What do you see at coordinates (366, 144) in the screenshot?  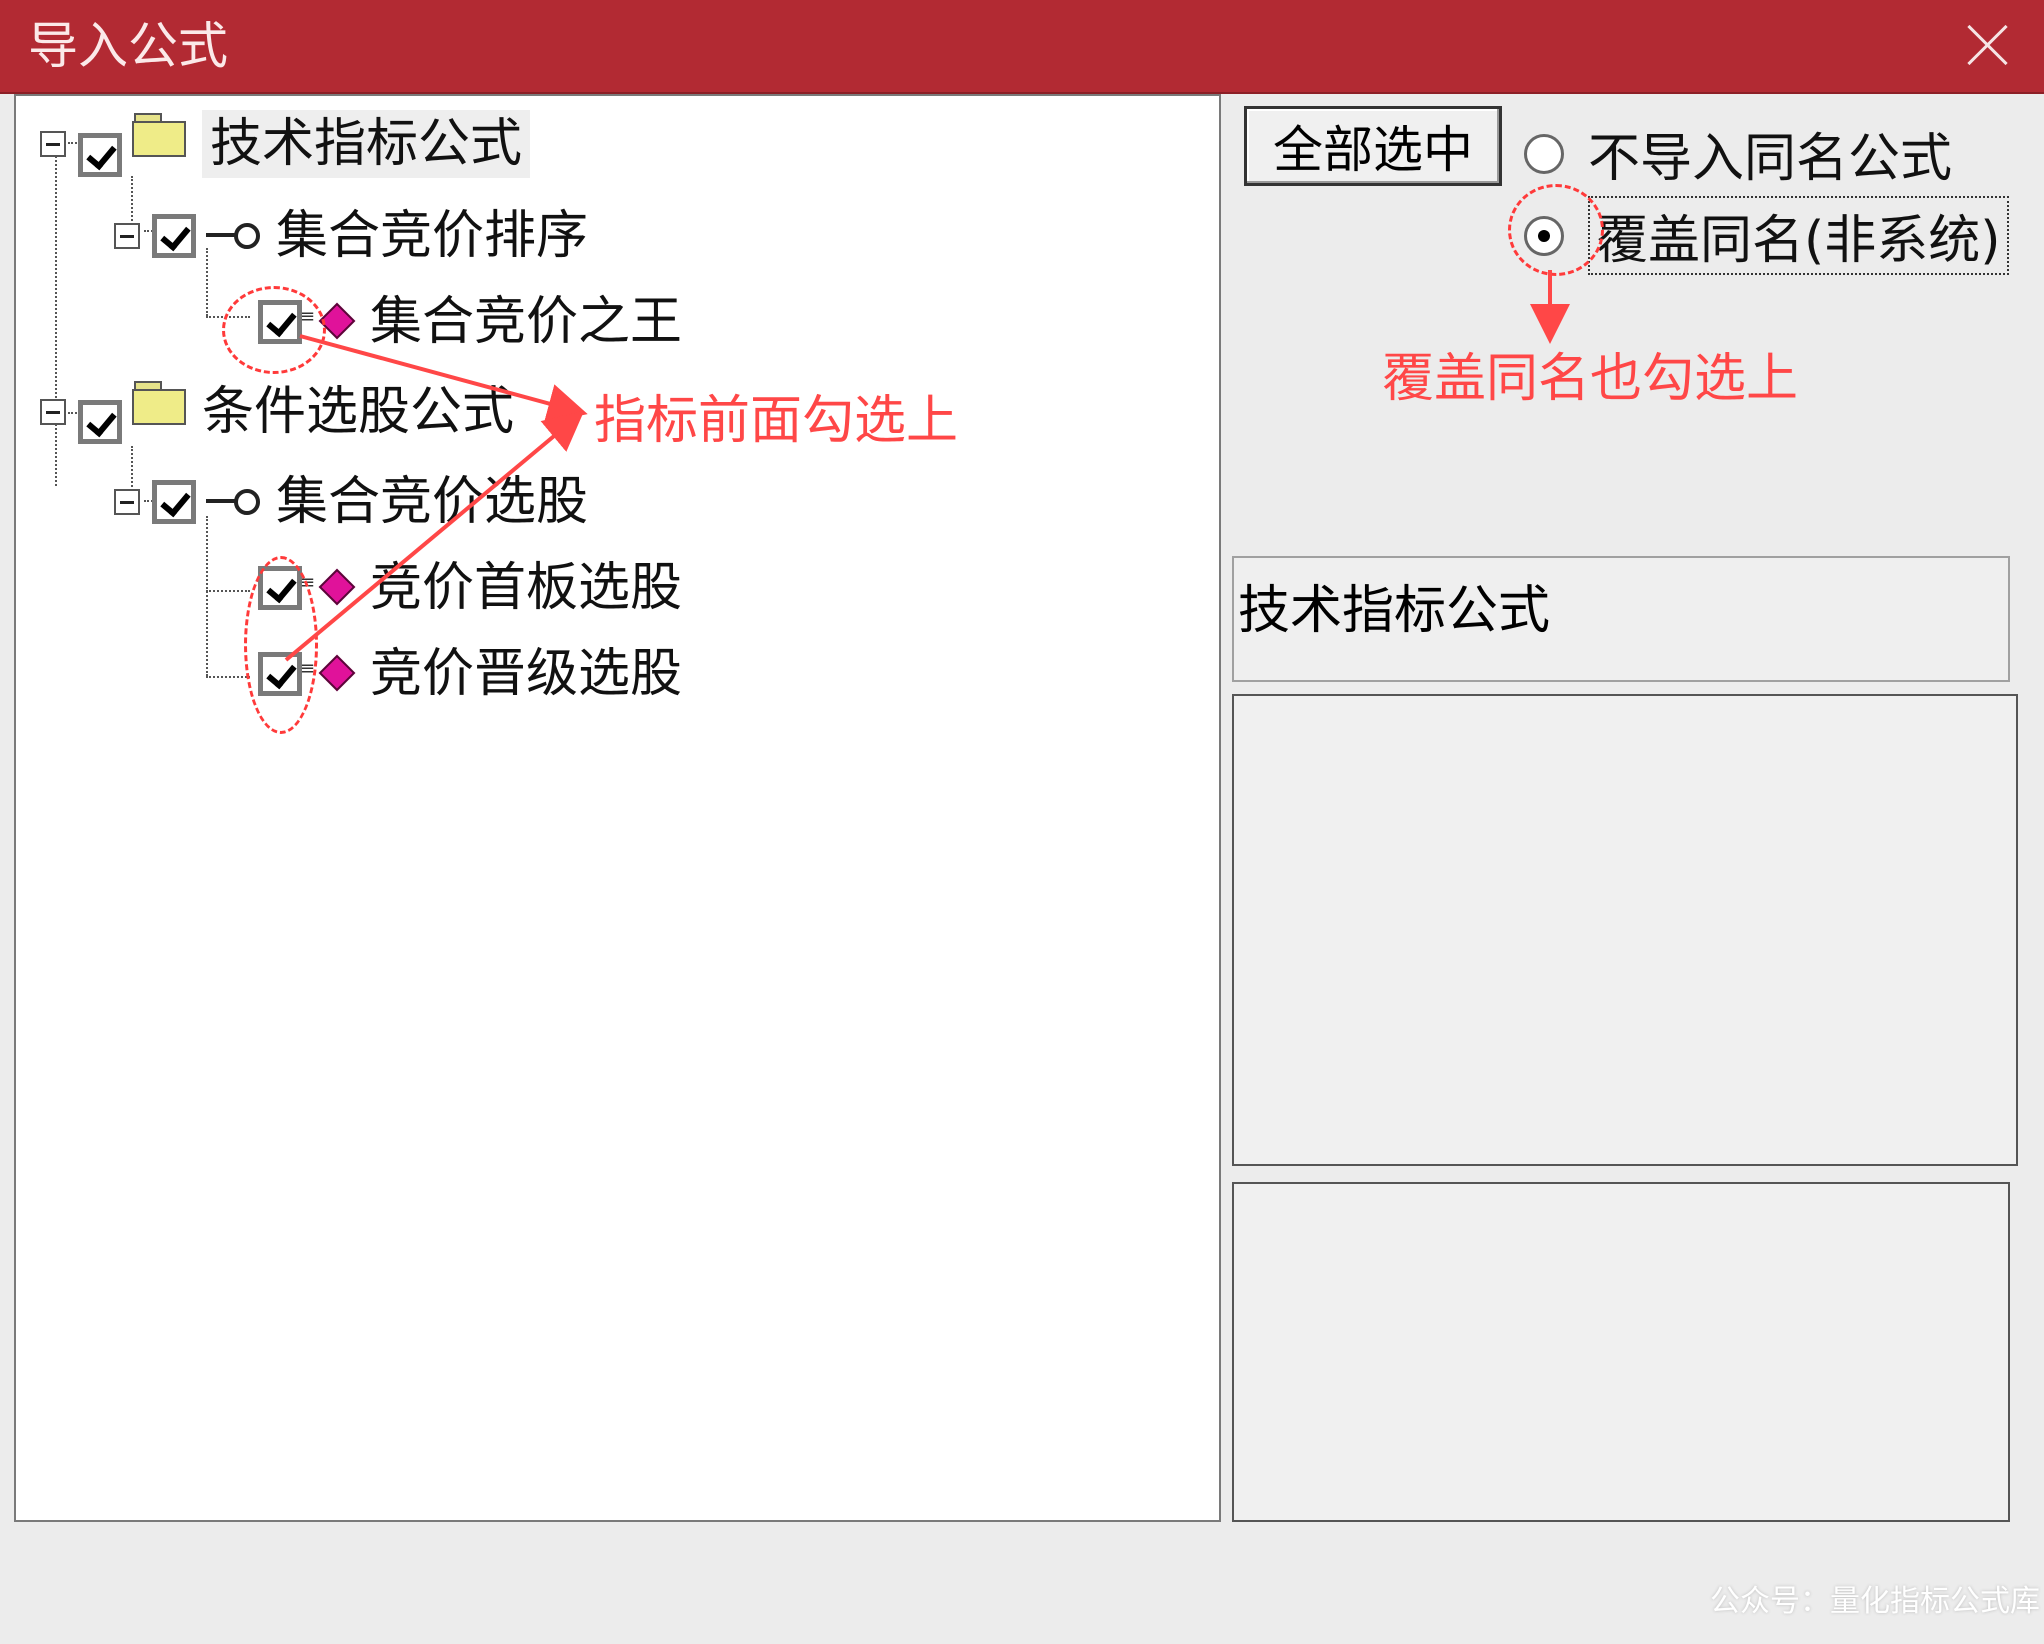 I see `tree-item-label: 技术指标公式` at bounding box center [366, 144].